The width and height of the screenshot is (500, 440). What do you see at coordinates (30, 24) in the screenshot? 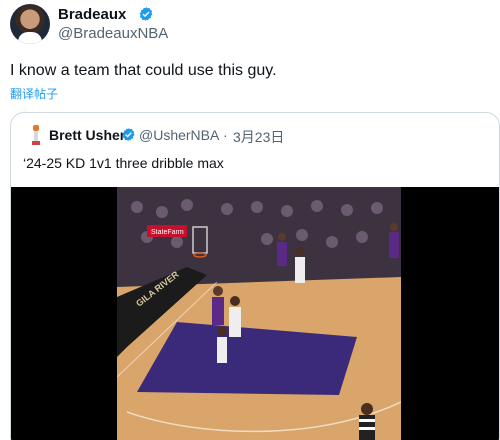
I see `author-avatar` at bounding box center [30, 24].